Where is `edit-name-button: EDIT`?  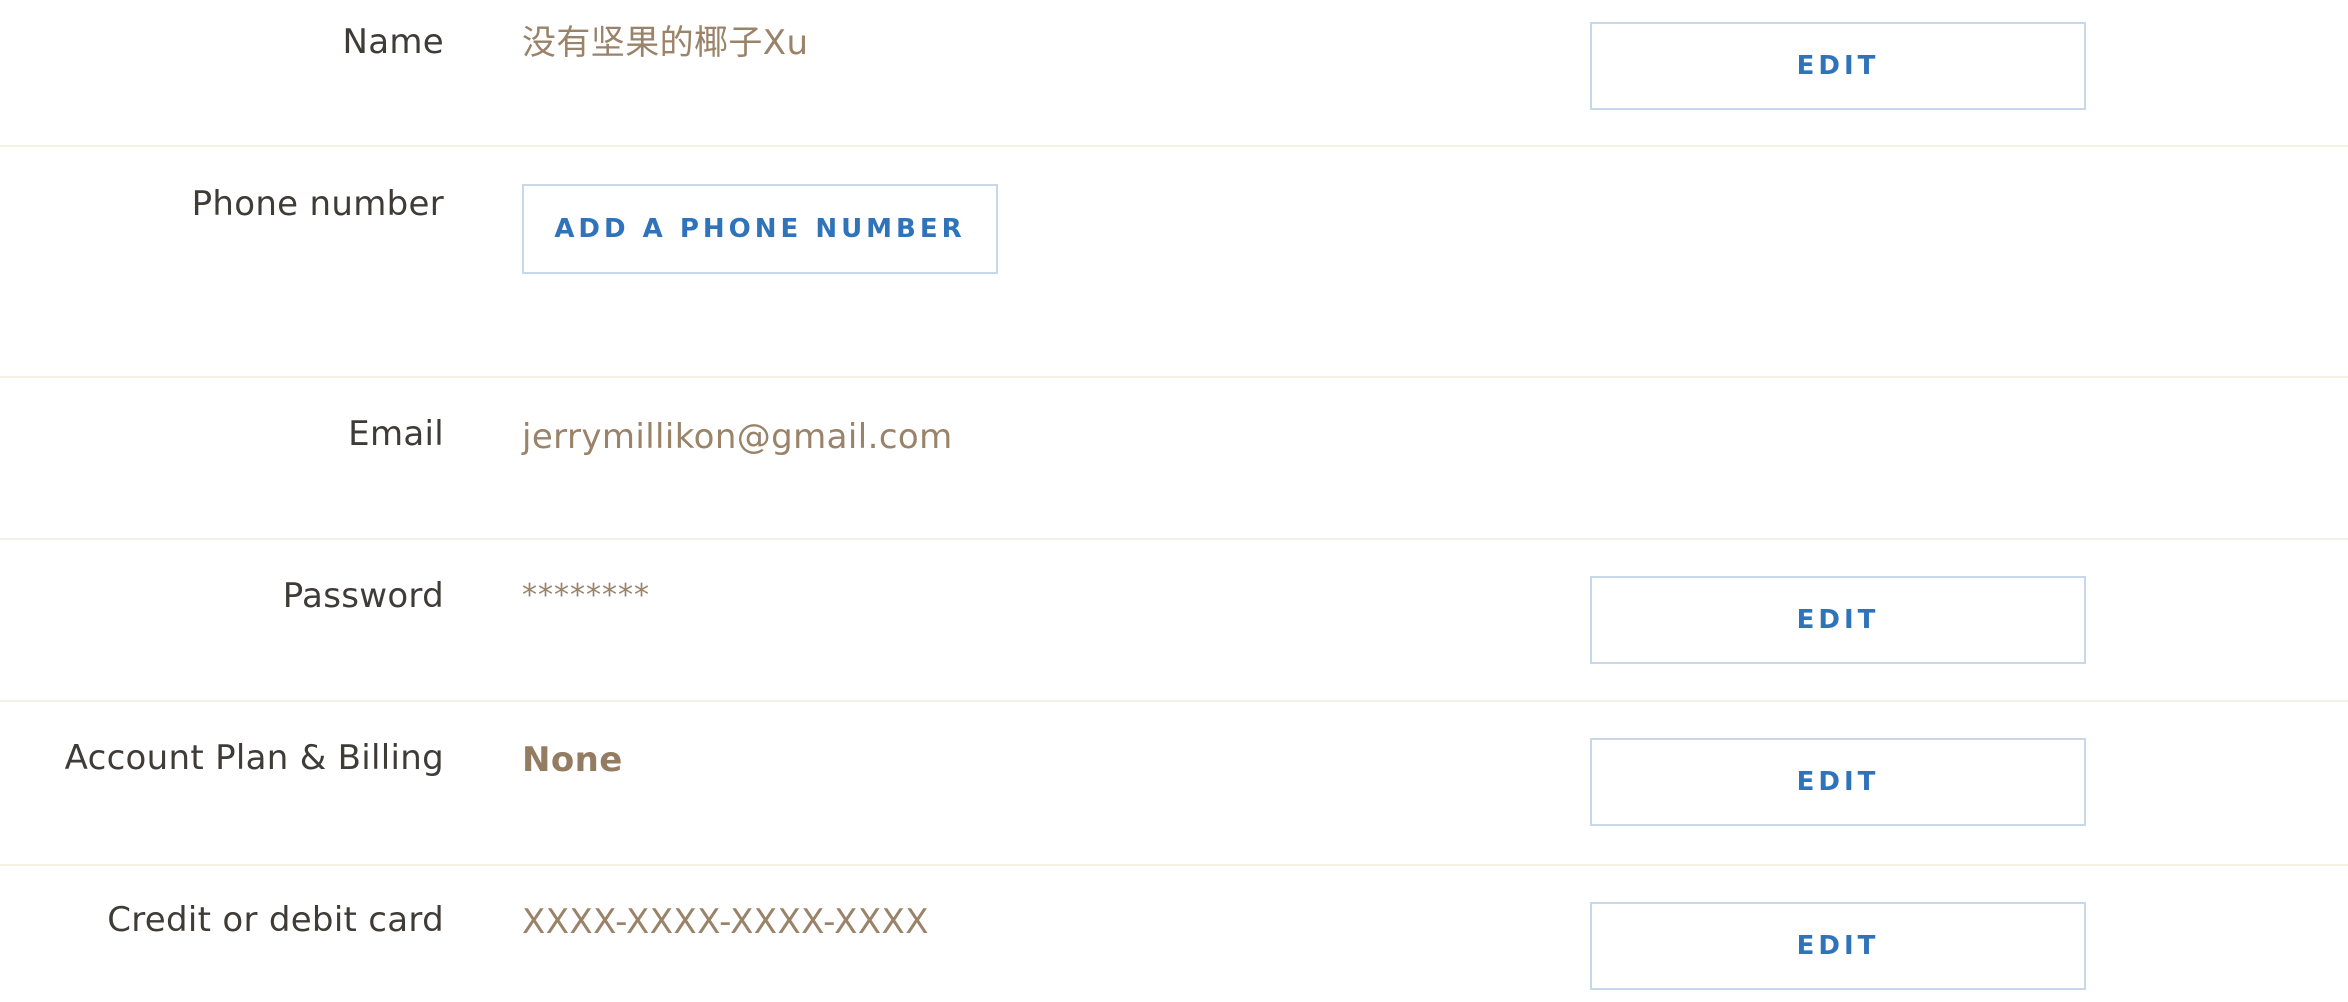
edit-name-button: EDIT is located at coordinates (1838, 66).